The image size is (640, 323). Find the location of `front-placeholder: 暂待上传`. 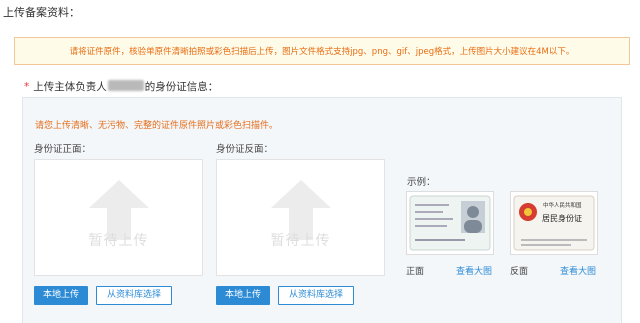

front-placeholder: 暂待上传 is located at coordinates (118, 241).